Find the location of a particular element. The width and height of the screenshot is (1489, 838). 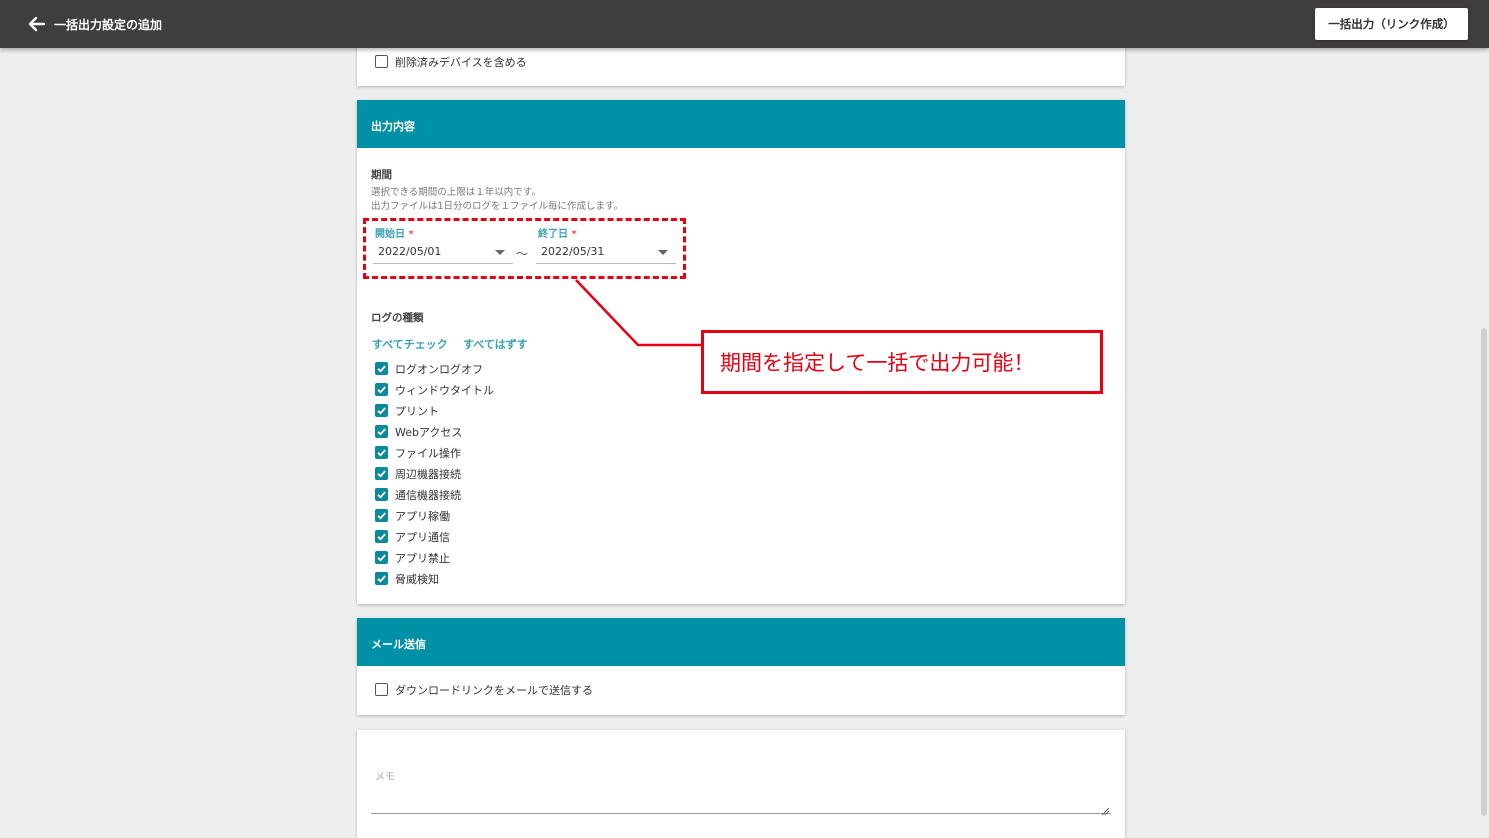

scrollbar is located at coordinates (1484, 572).